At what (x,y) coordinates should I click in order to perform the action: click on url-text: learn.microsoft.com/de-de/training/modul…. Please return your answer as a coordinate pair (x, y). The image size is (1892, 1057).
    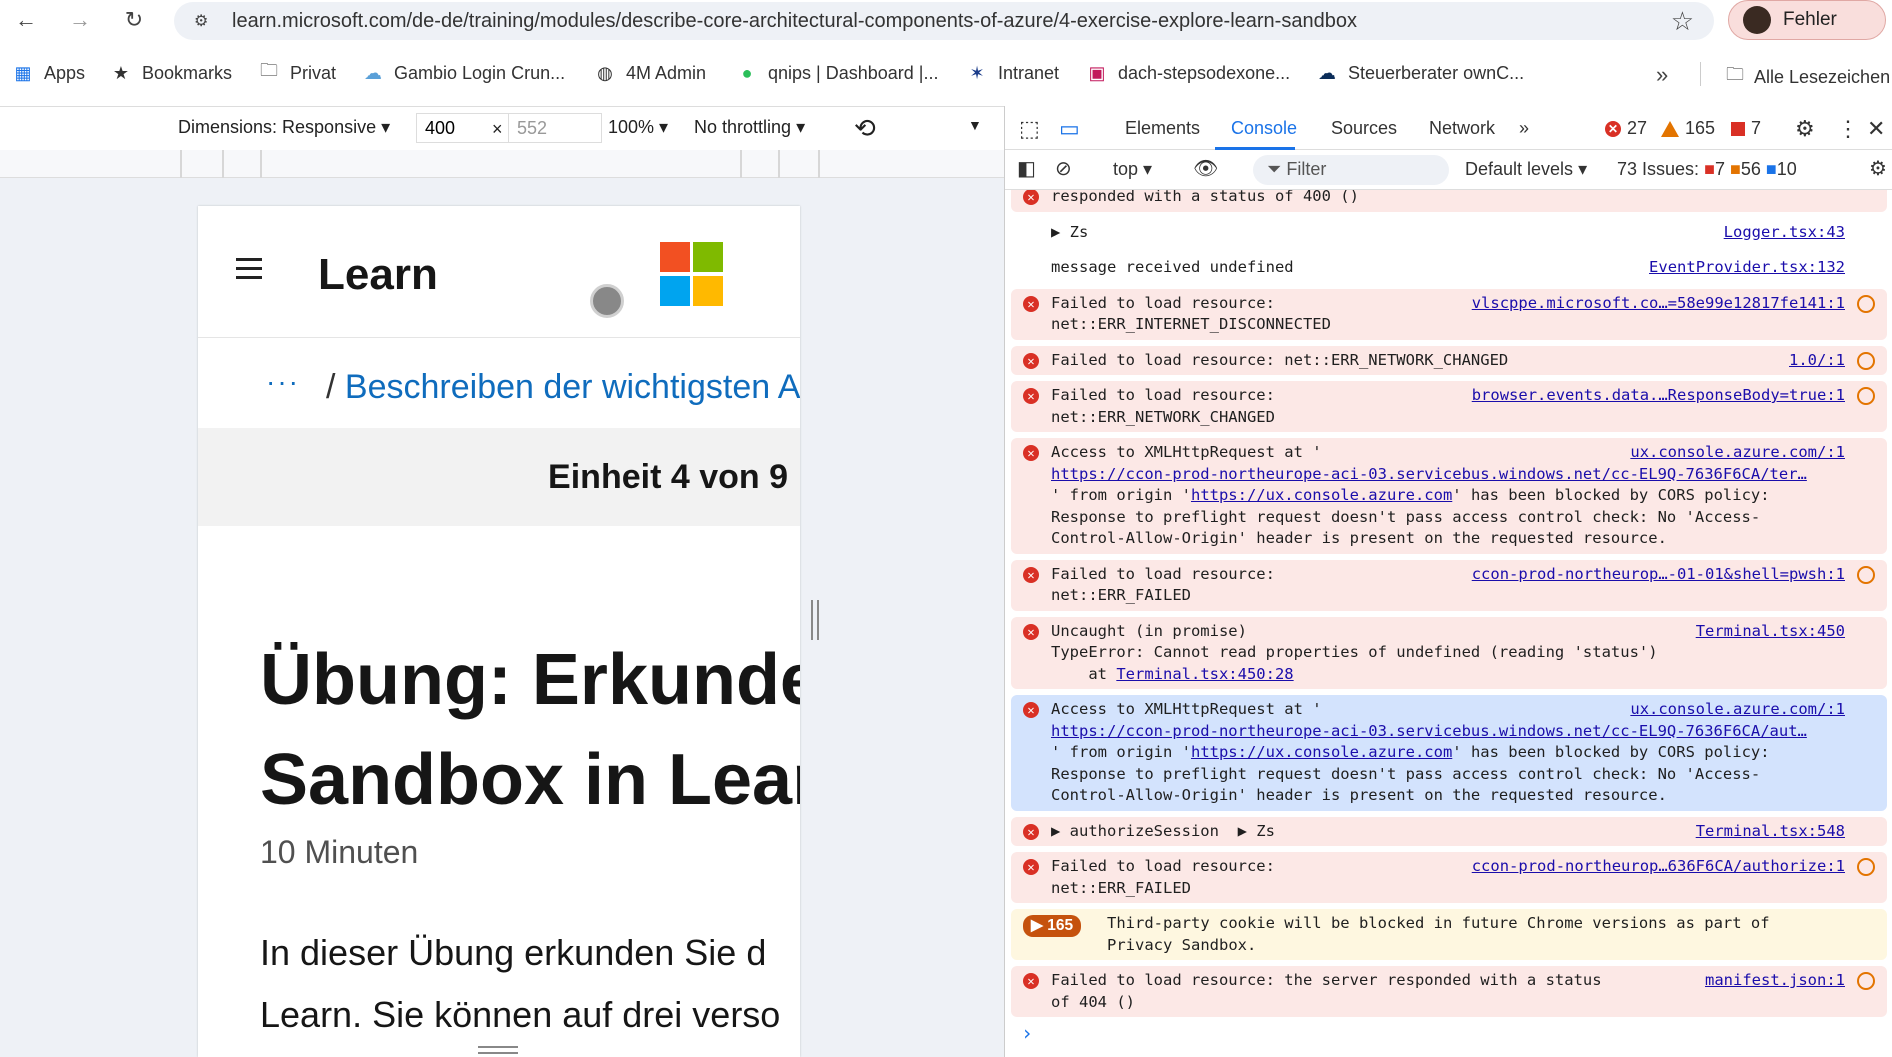
    Looking at the image, I should click on (794, 21).